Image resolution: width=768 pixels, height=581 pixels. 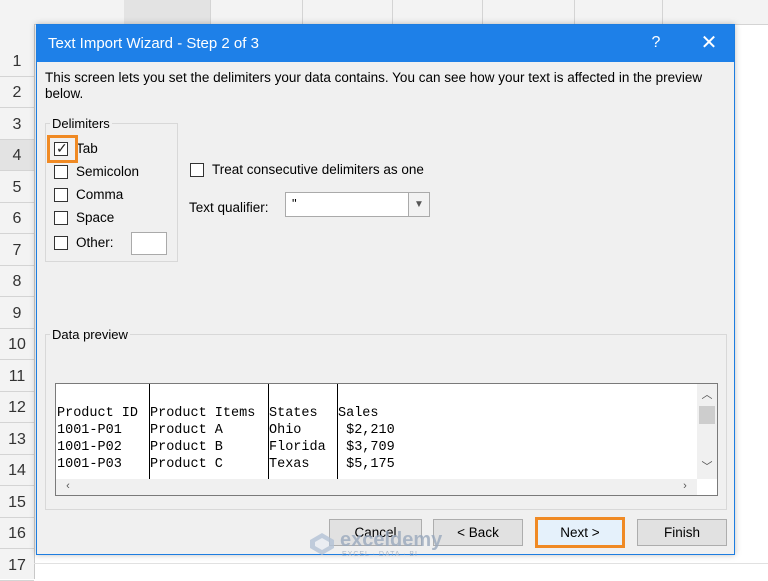 I want to click on tab-highlight-box, so click(x=62, y=149).